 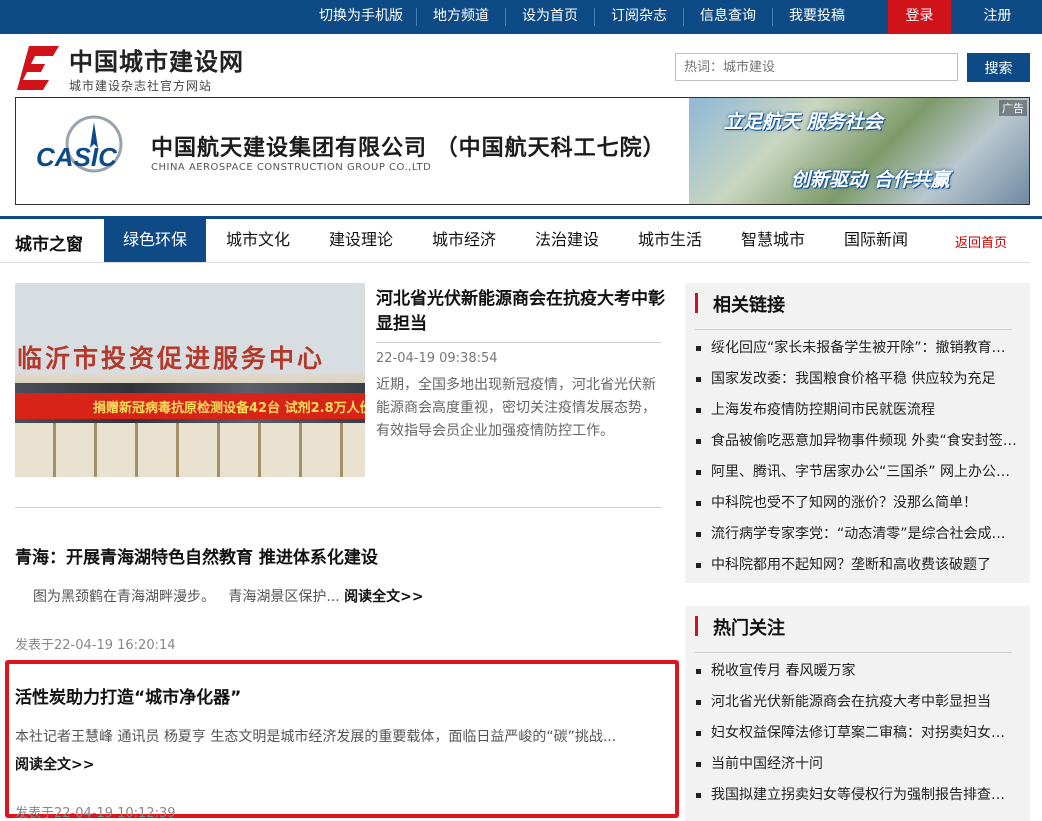 I want to click on search-input, so click(x=816, y=67).